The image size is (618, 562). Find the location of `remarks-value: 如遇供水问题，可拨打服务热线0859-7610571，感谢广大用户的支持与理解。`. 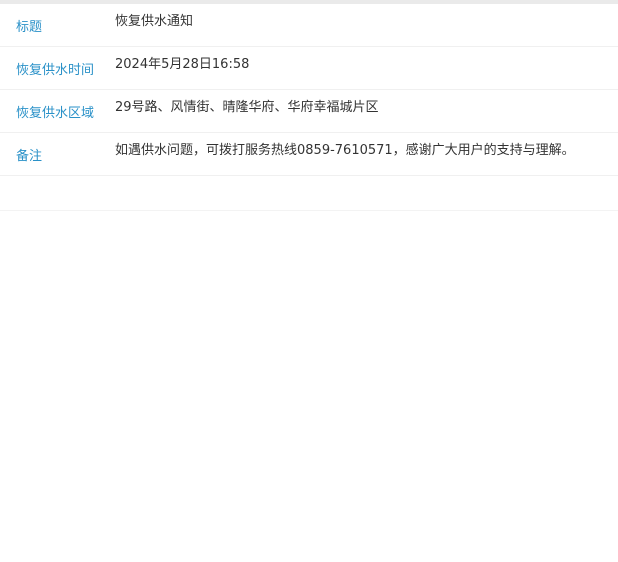

remarks-value: 如遇供水问题，可拨打服务热线0859-7610571，感谢广大用户的支持与理解。 is located at coordinates (345, 150).